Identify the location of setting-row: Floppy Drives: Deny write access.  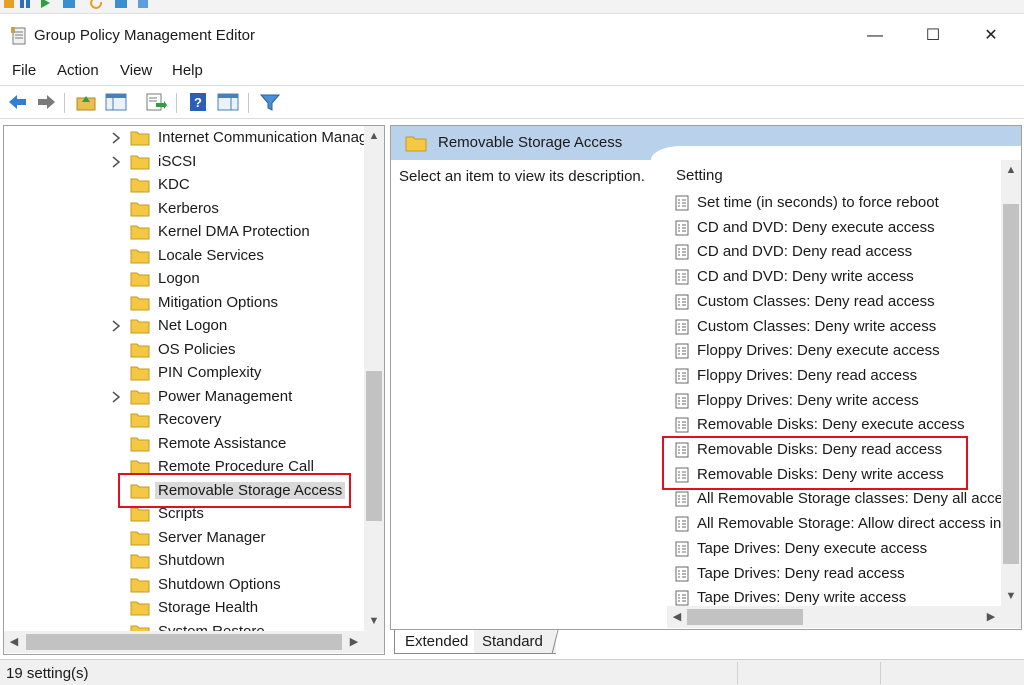
(838, 401).